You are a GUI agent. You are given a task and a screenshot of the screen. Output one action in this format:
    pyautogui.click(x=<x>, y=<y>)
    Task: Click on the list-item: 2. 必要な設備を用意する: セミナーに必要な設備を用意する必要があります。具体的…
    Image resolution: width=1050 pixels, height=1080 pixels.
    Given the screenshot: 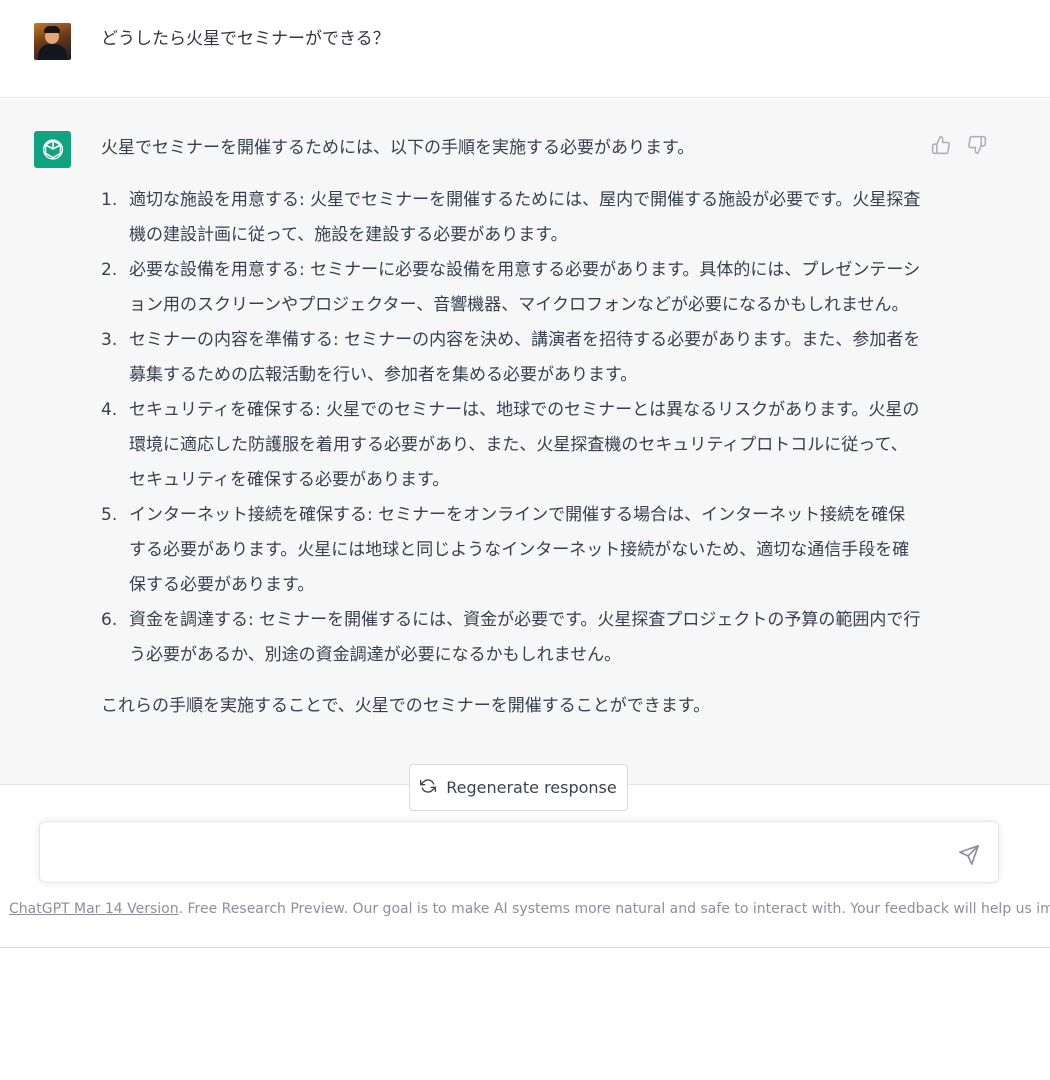 What is the action you would take?
    pyautogui.click(x=511, y=287)
    